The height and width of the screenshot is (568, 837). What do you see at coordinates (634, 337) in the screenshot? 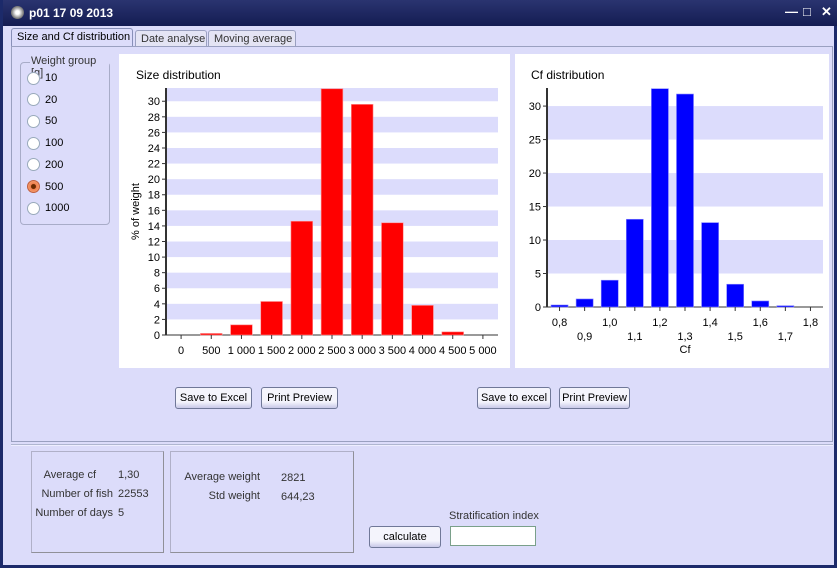
I see `x-tick-label: 1,1` at bounding box center [634, 337].